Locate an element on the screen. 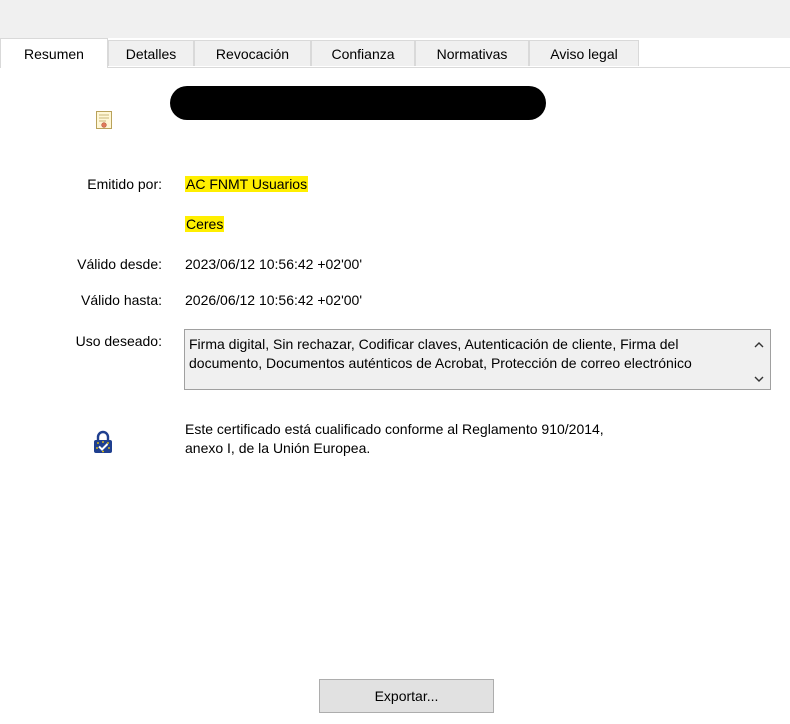 This screenshot has width=790, height=724. issued-by-value: AC FNMT Usuarios is located at coordinates (247, 184).